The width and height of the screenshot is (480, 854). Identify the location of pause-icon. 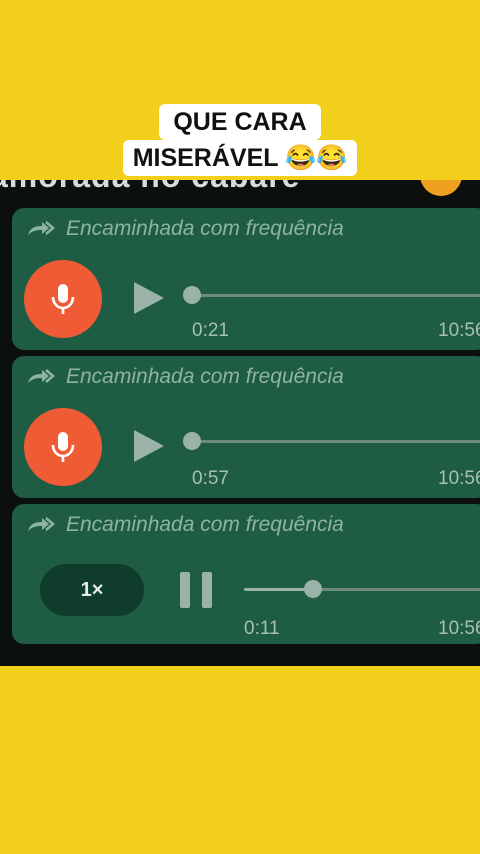
(196, 590).